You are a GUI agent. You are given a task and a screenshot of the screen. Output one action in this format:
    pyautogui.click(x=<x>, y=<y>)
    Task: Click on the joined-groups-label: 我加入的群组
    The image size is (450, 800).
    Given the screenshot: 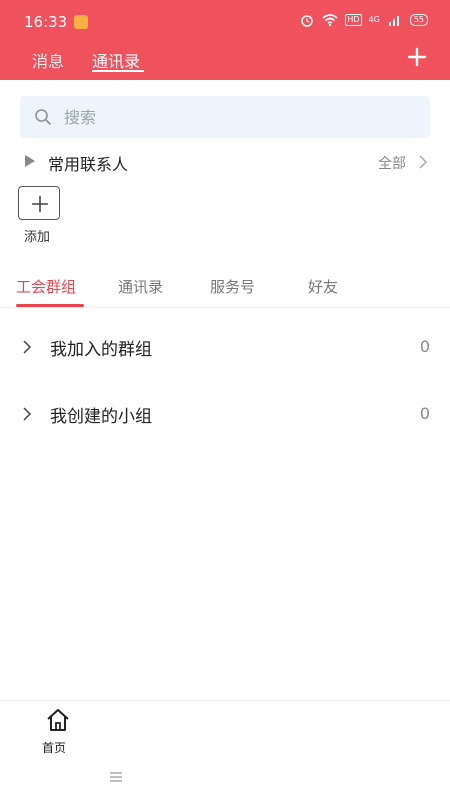 What is the action you would take?
    pyautogui.click(x=101, y=350)
    